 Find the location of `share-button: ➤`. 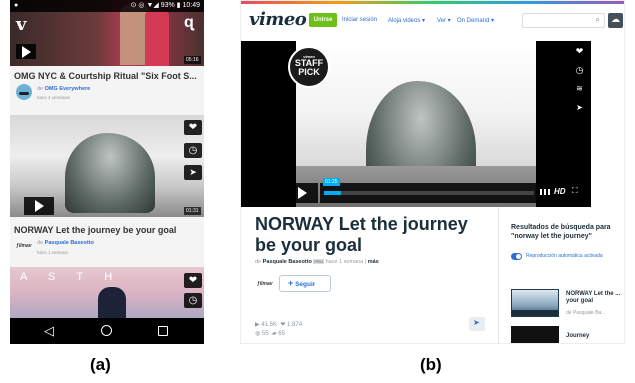

share-button: ➤ is located at coordinates (477, 324).